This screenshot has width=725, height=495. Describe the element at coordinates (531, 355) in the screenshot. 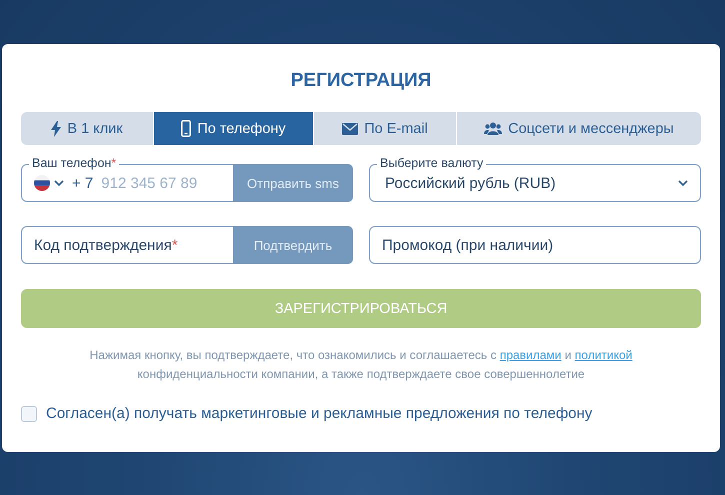

I see `rules-link: правилами` at that location.